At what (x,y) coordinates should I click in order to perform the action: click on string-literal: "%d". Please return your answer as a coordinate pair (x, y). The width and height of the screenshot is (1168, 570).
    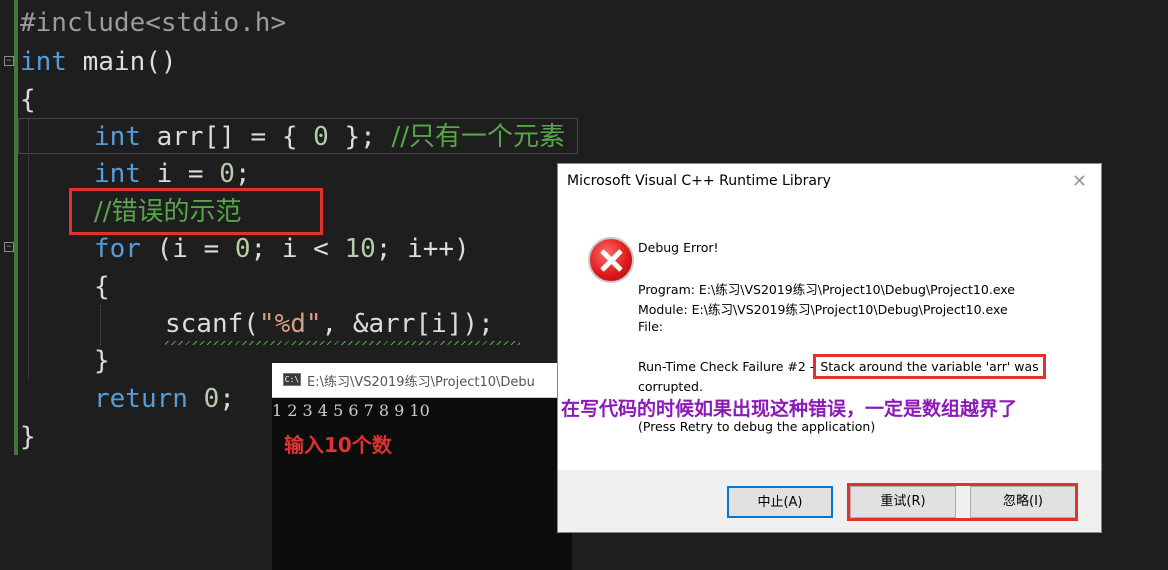
    Looking at the image, I should click on (290, 324).